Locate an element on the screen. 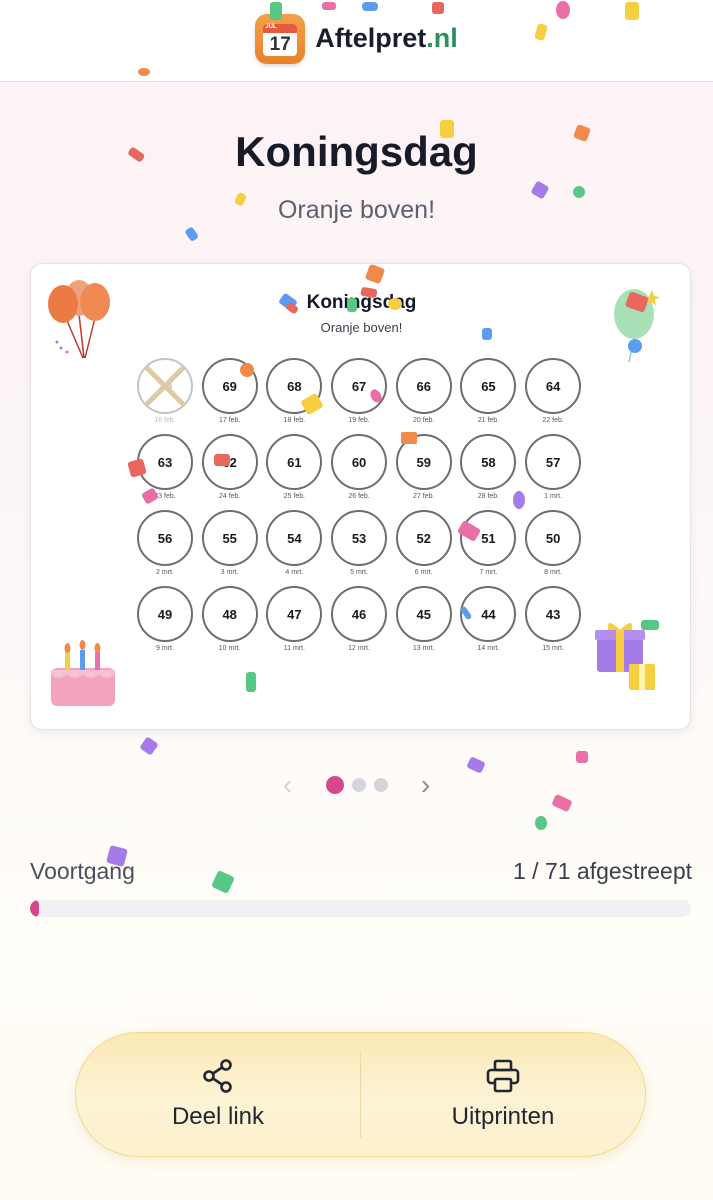  page-title: Koningsdag is located at coordinates (356, 151).